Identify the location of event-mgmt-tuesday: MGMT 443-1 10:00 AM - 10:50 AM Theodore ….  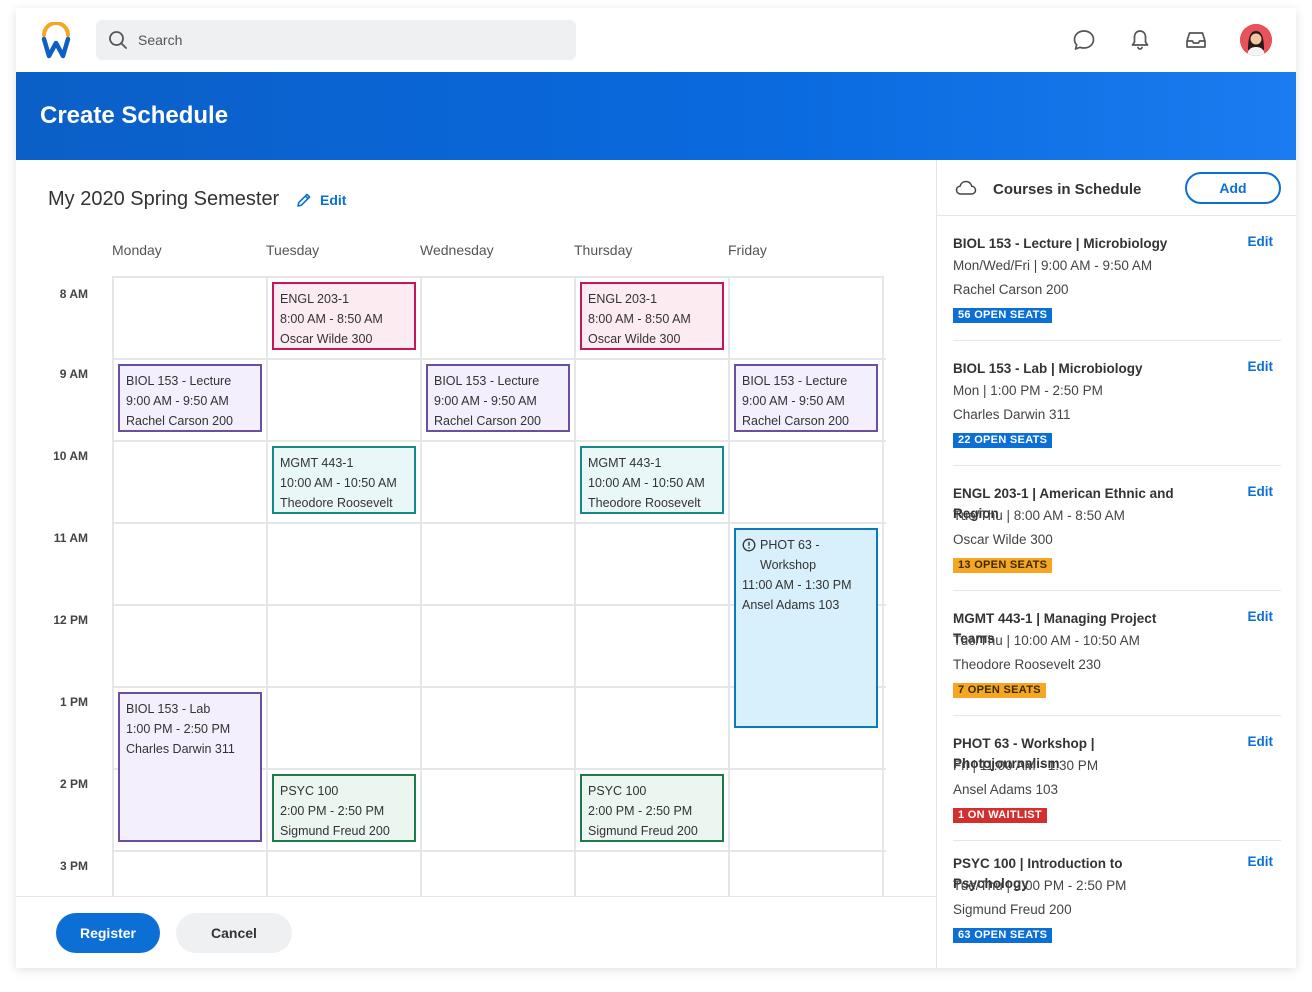
(344, 480).